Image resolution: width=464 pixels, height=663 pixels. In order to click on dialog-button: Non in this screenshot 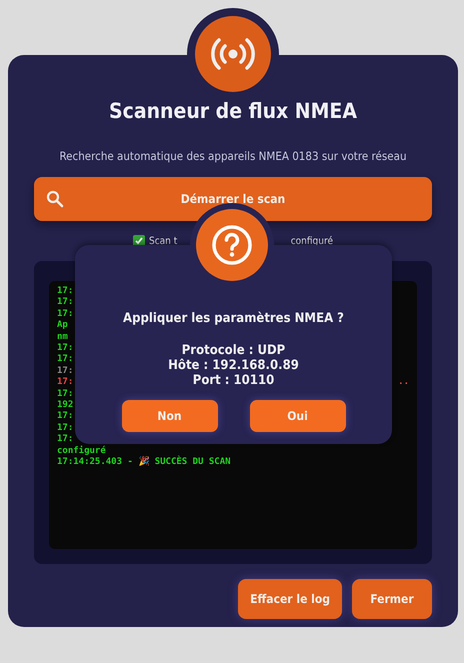, I will do `click(170, 416)`.